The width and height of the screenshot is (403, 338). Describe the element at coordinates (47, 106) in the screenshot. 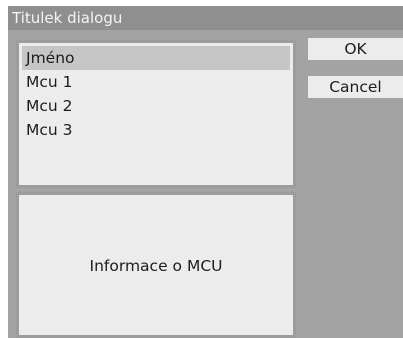

I see `list-item-mcu-2: Mcu 2` at that location.